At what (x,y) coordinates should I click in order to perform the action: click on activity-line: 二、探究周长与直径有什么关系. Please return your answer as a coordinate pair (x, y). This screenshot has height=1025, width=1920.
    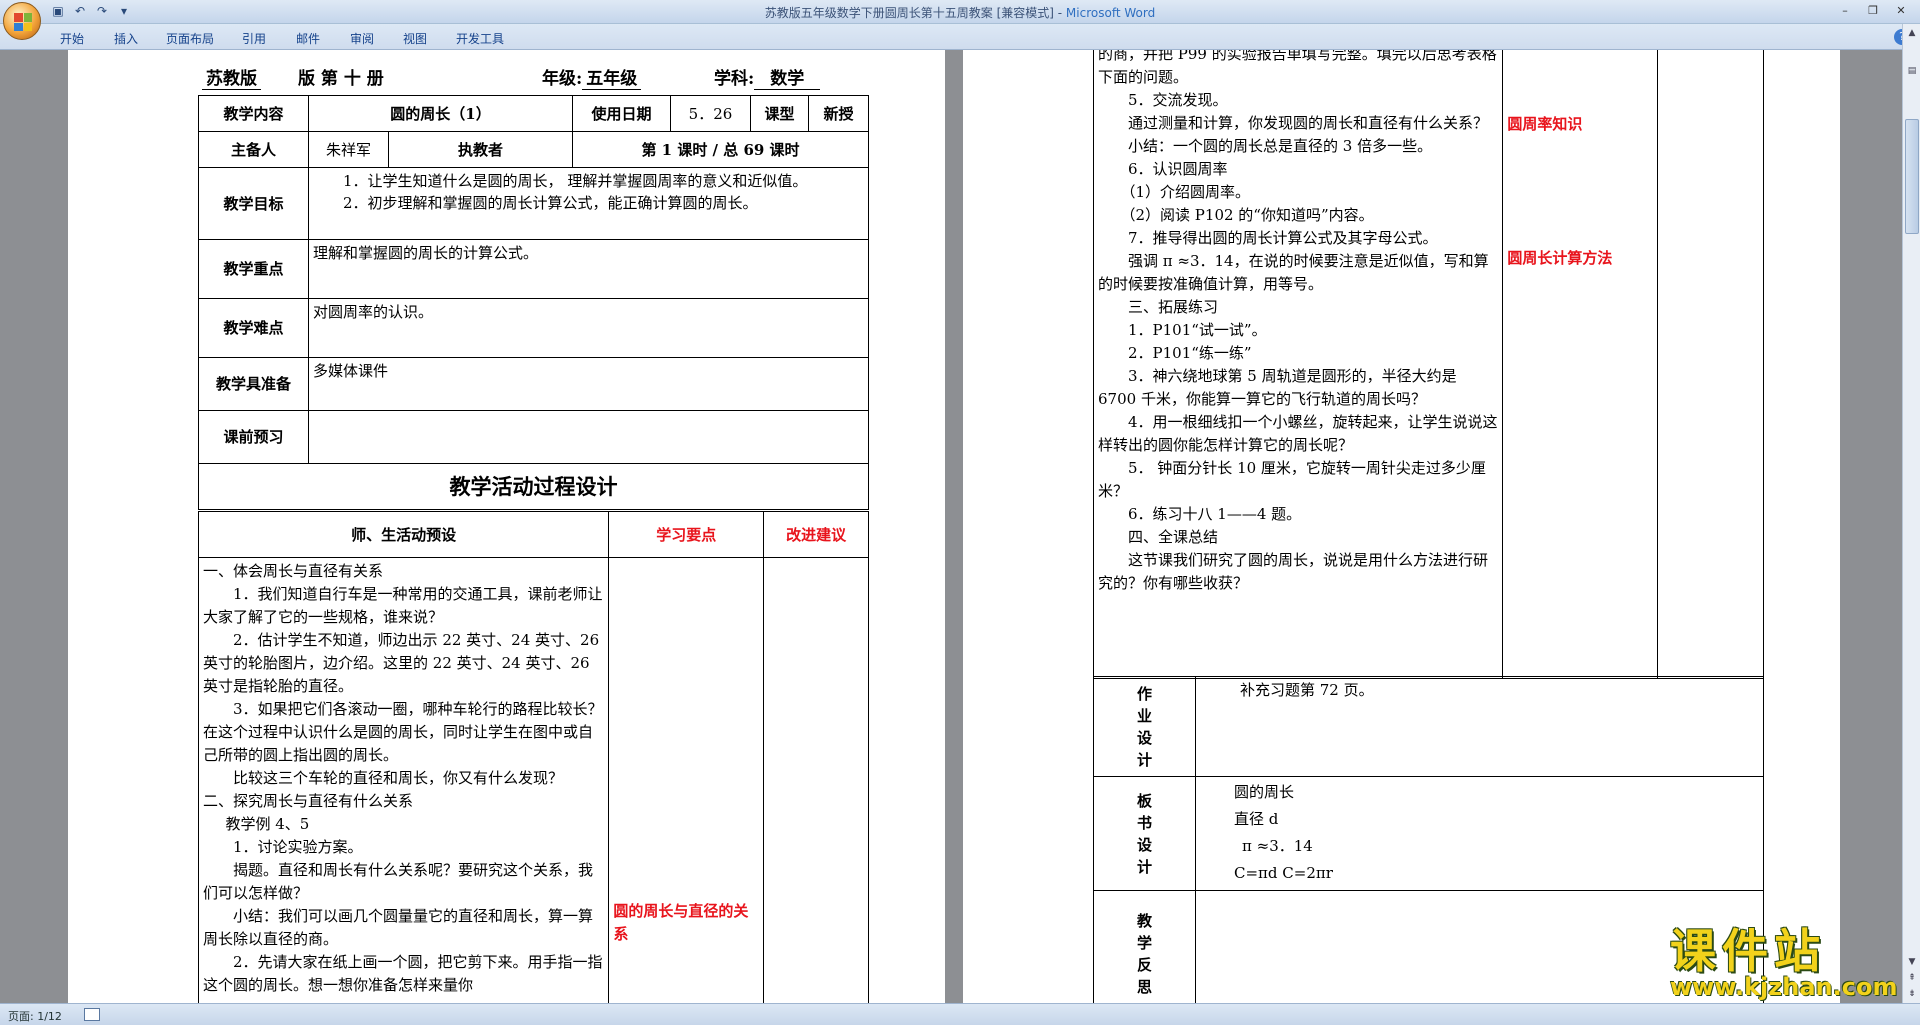
    Looking at the image, I should click on (308, 801).